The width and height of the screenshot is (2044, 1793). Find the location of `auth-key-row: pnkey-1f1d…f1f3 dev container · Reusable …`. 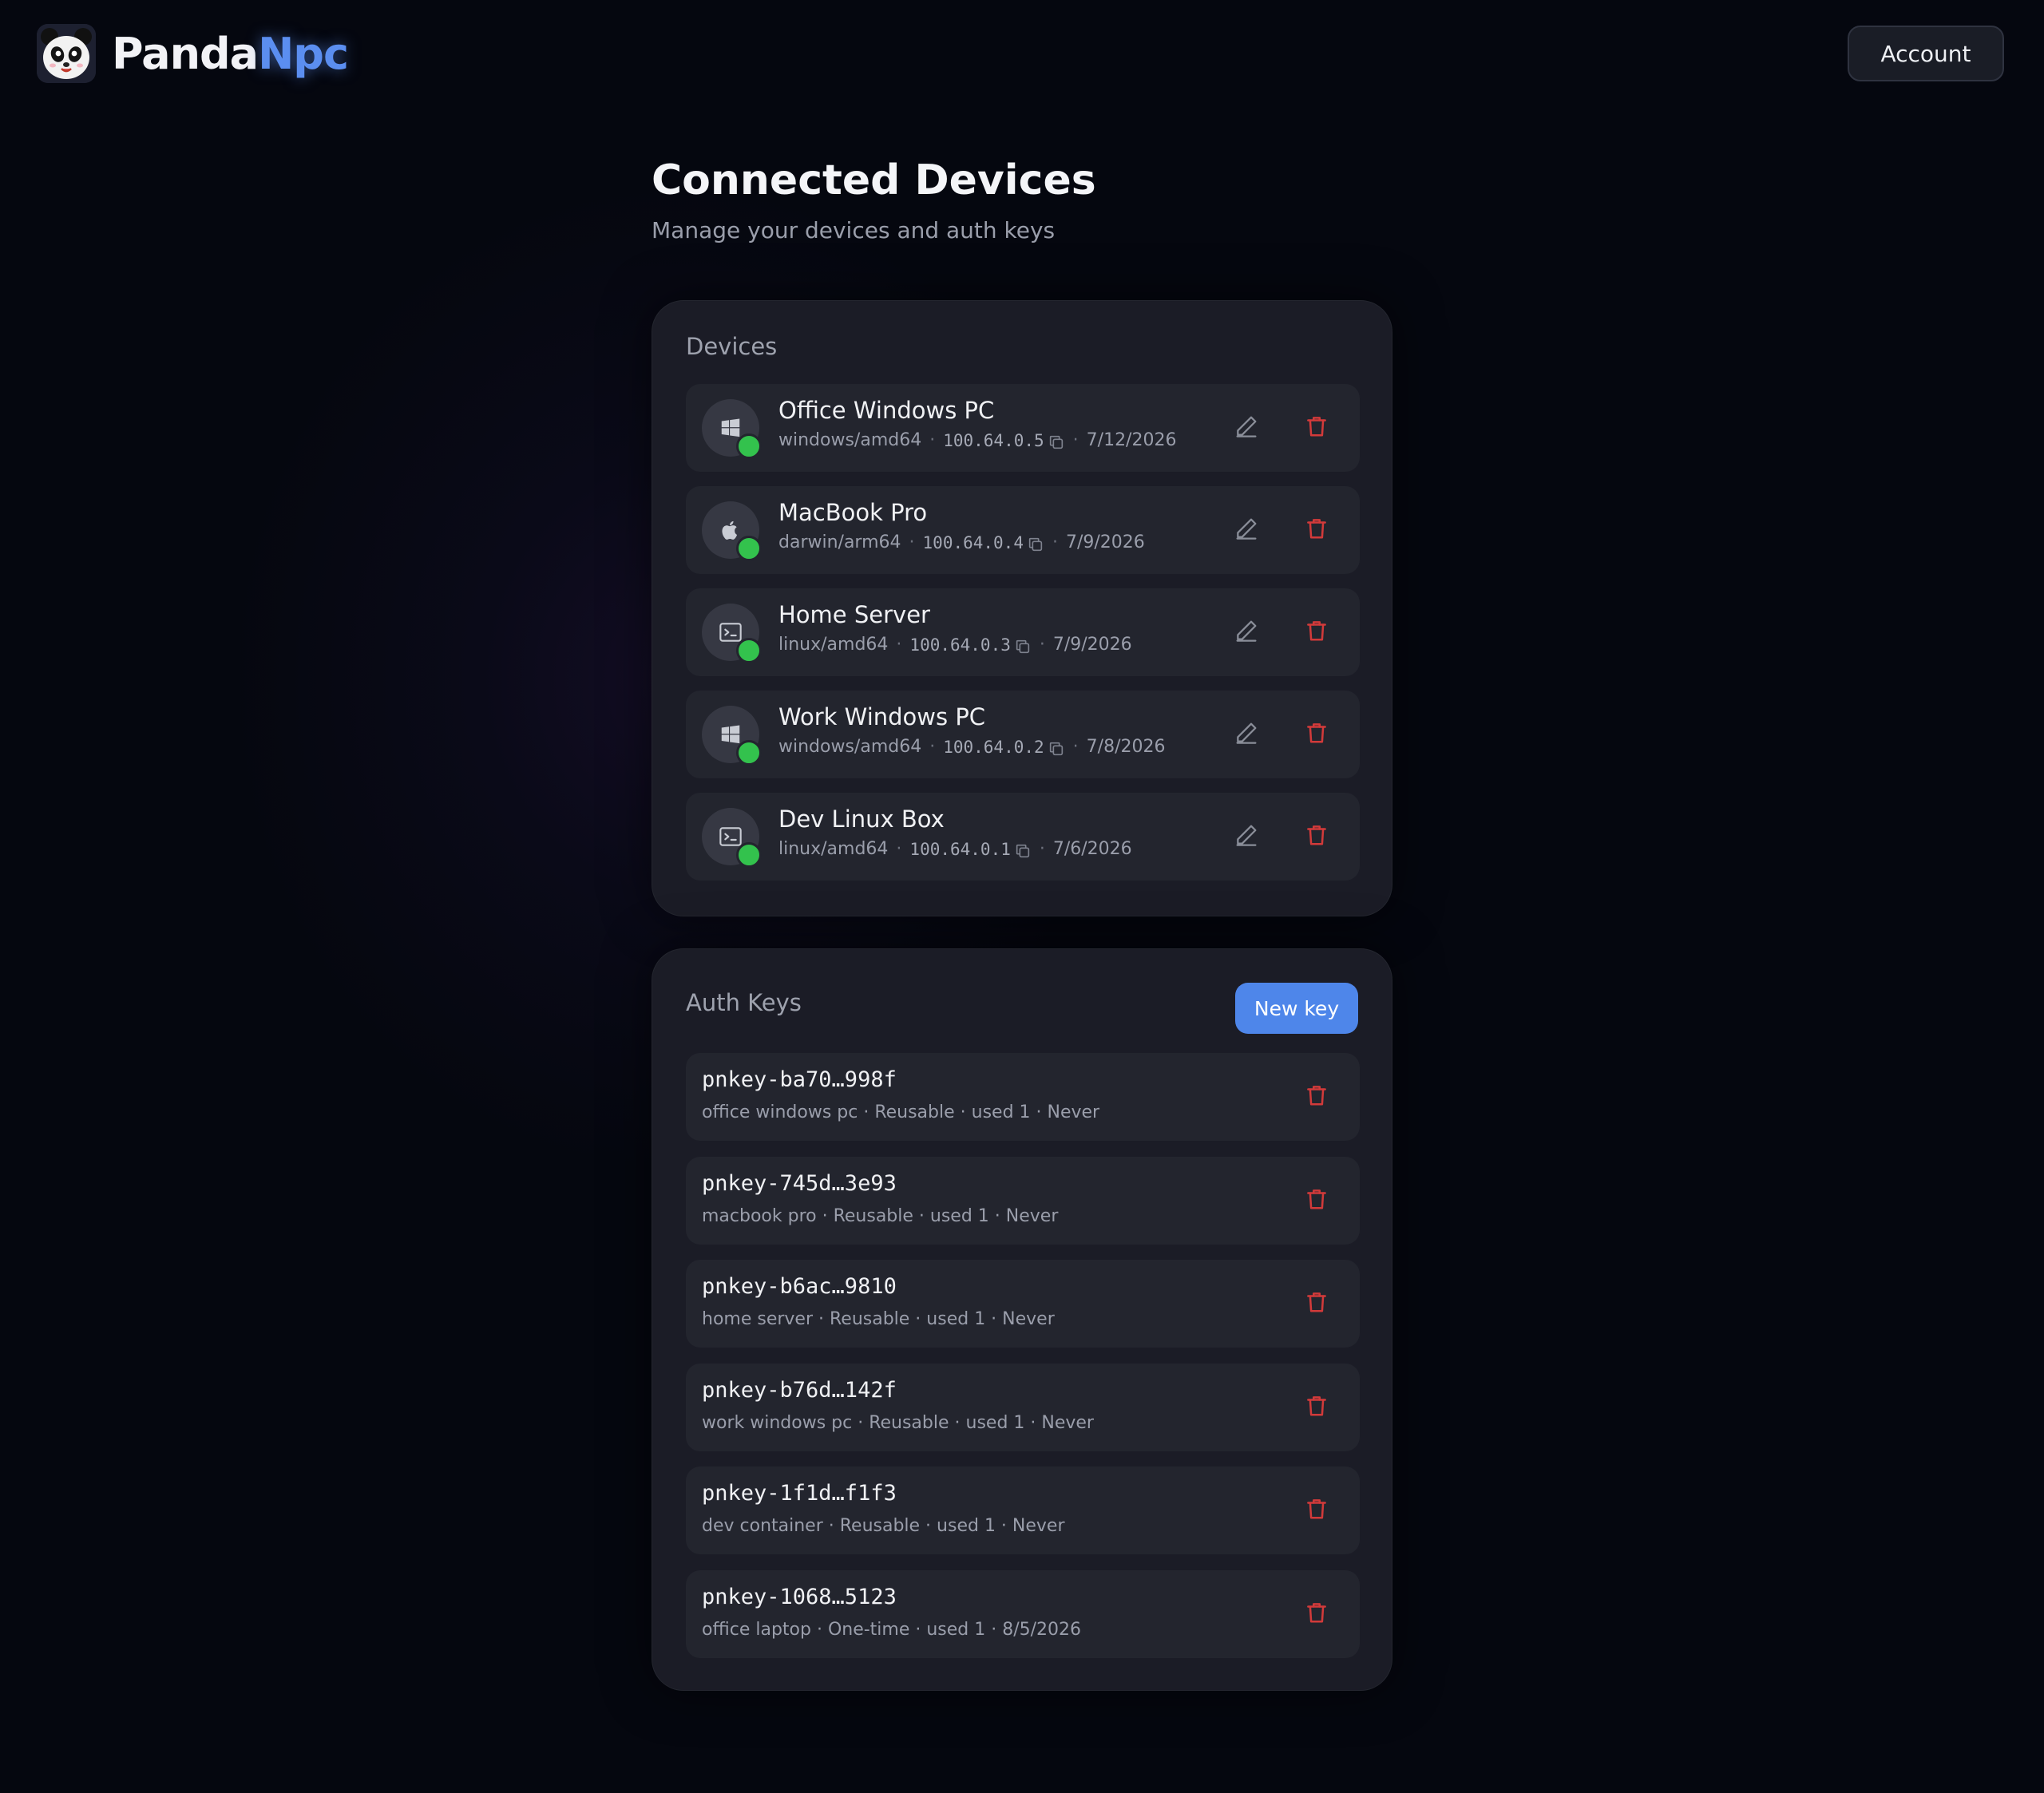

auth-key-row: pnkey-1f1d…f1f3 dev container · Reusable … is located at coordinates (1023, 1510).